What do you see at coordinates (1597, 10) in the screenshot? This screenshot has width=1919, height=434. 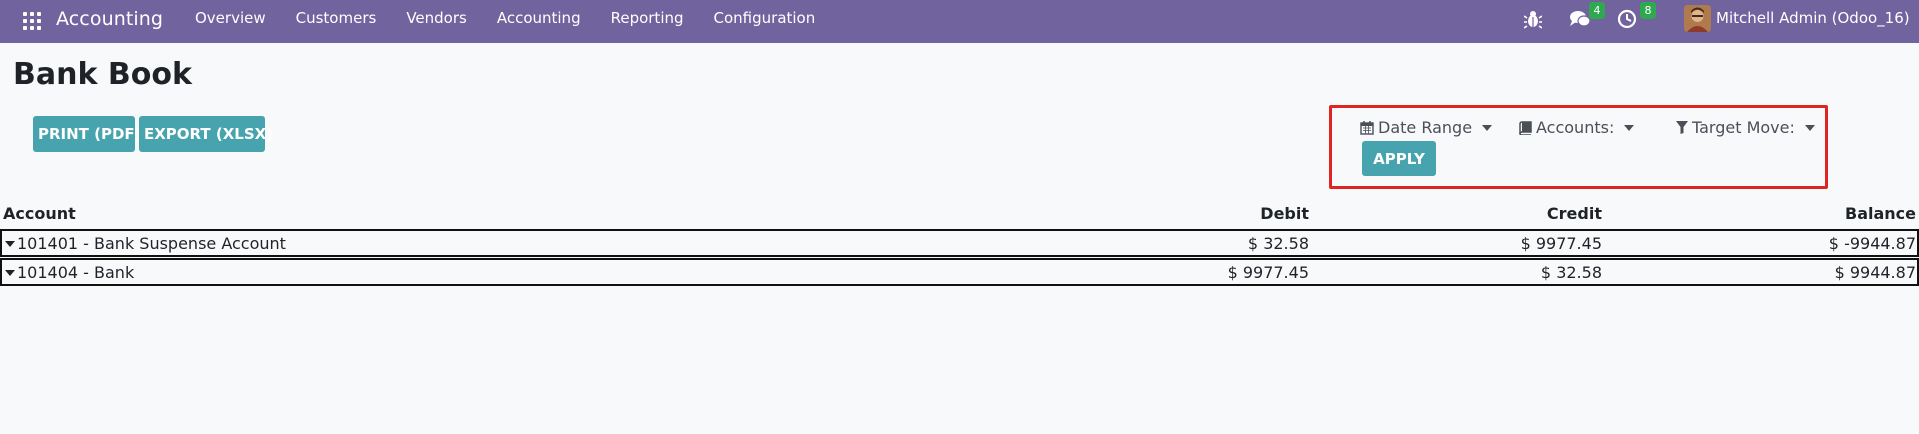 I see `chat-count-badge: 4` at bounding box center [1597, 10].